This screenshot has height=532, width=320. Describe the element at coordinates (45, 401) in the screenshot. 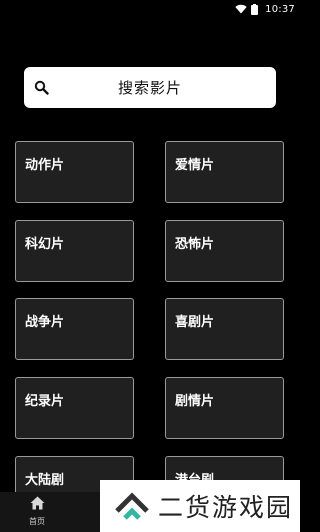

I see `category-label: 纪录片` at that location.